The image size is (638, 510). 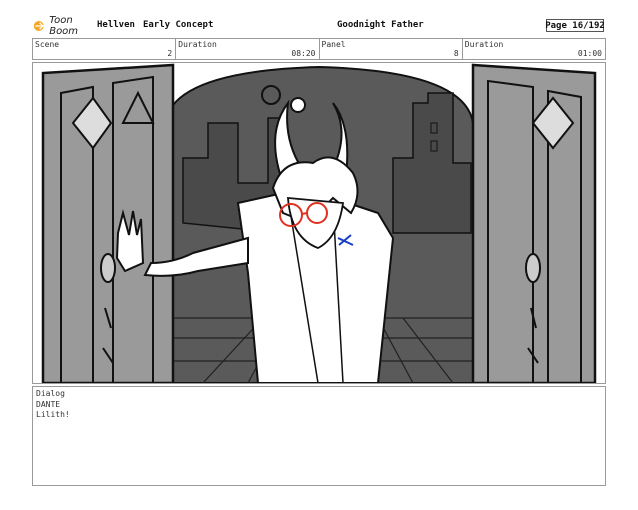 I want to click on scene-cell: Scene 2, so click(x=105, y=49).